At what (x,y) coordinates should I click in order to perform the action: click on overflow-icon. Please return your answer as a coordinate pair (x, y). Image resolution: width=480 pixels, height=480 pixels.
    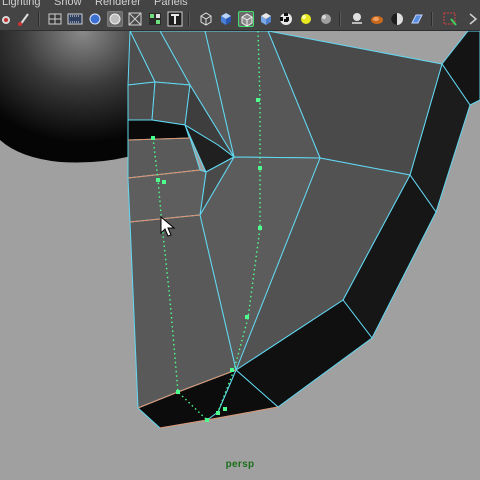
    Looking at the image, I should click on (473, 19).